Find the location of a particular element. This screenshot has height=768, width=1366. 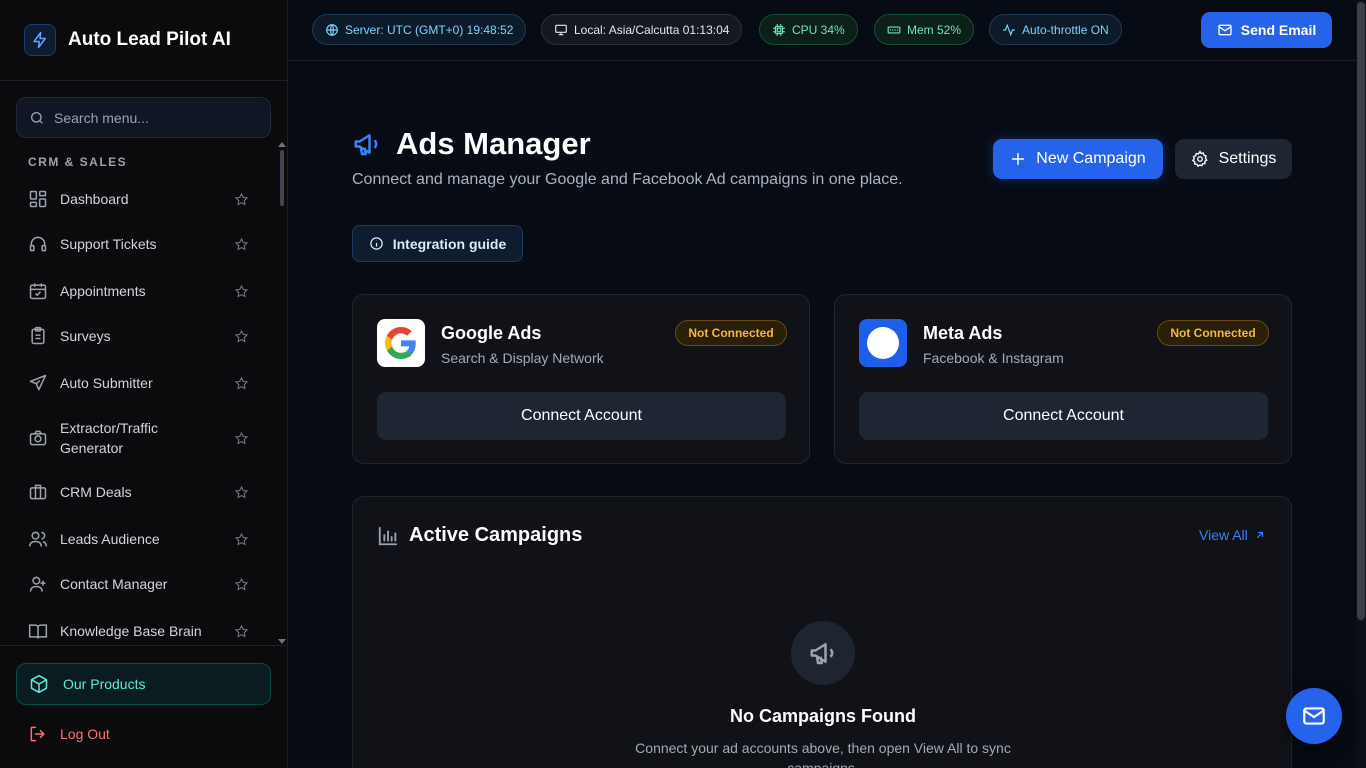

sidebar-item-extractor: Extractor/Traffic Generator is located at coordinates (141, 438).